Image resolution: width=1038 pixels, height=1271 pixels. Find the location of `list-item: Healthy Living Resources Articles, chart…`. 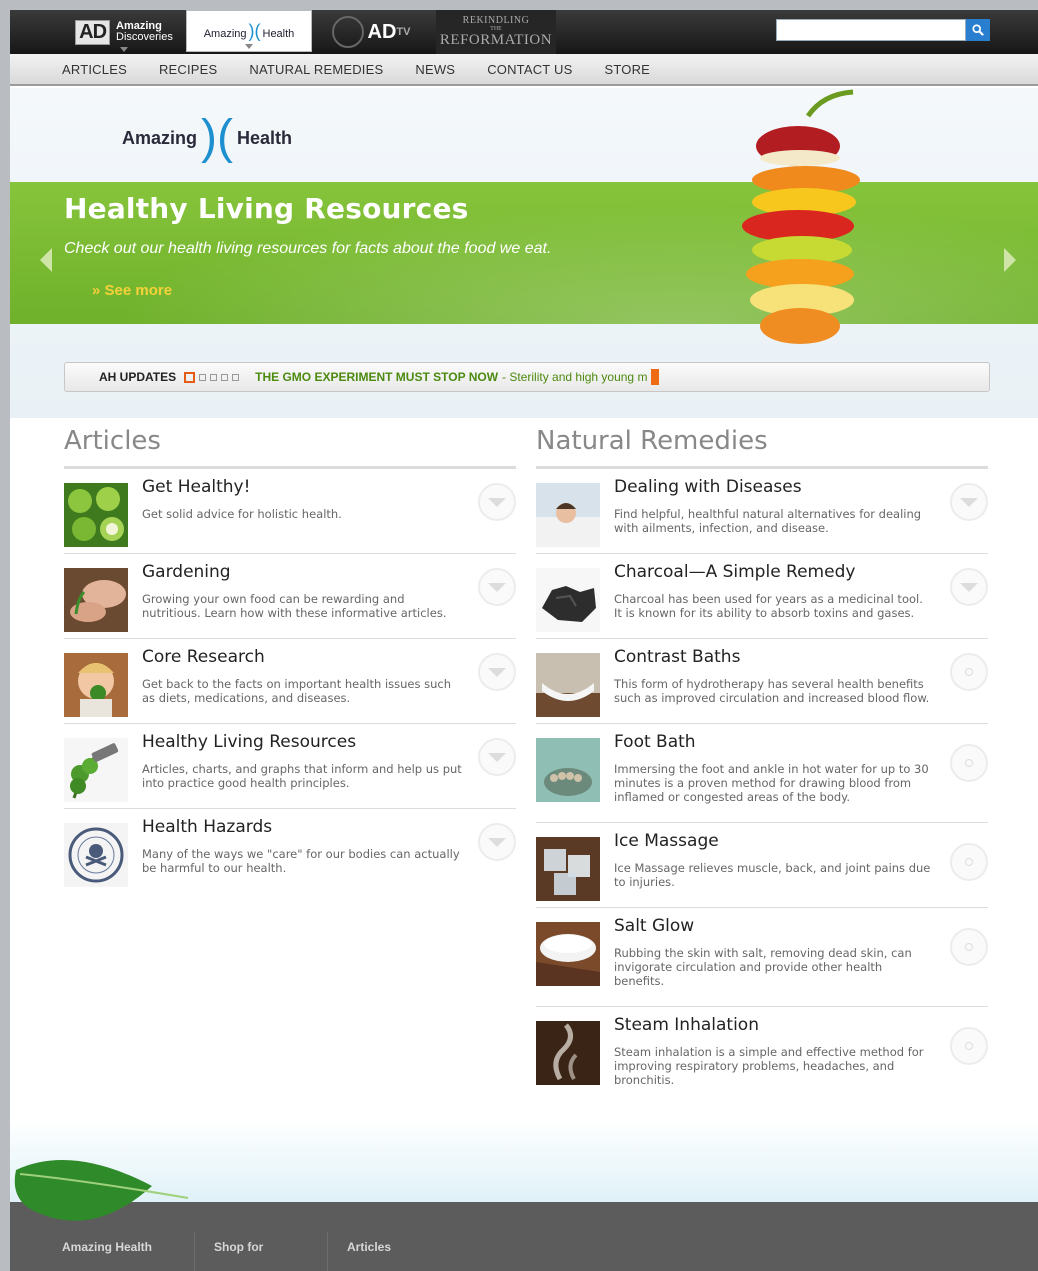

list-item: Healthy Living Resources Articles, chart… is located at coordinates (290, 766).